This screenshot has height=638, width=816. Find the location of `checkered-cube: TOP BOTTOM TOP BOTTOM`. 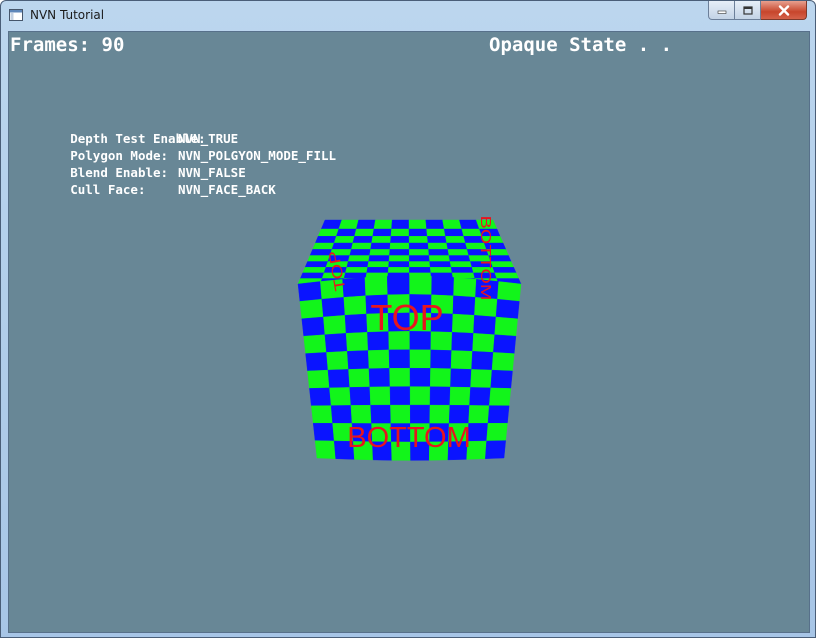

checkered-cube: TOP BOTTOM TOP BOTTOM is located at coordinates (409, 338).